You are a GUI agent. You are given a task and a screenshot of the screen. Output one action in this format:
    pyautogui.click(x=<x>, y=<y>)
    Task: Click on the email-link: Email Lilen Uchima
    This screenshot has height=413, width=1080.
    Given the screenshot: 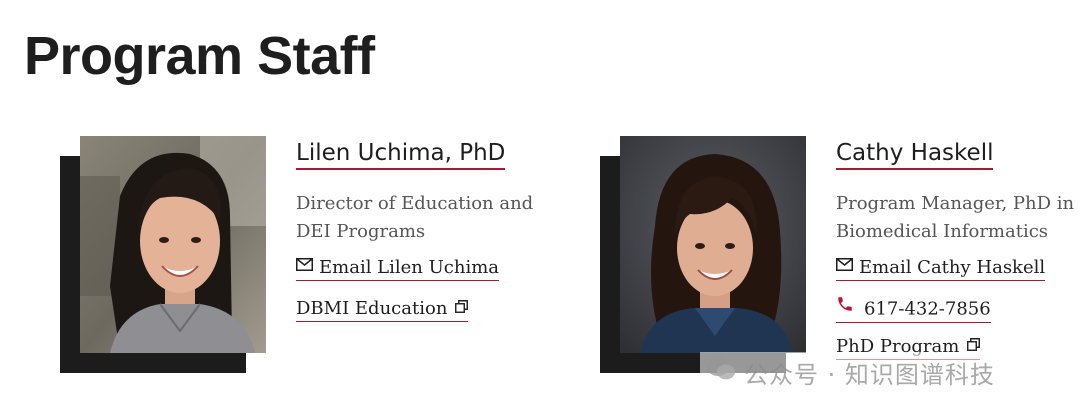 What is the action you would take?
    pyautogui.click(x=398, y=267)
    